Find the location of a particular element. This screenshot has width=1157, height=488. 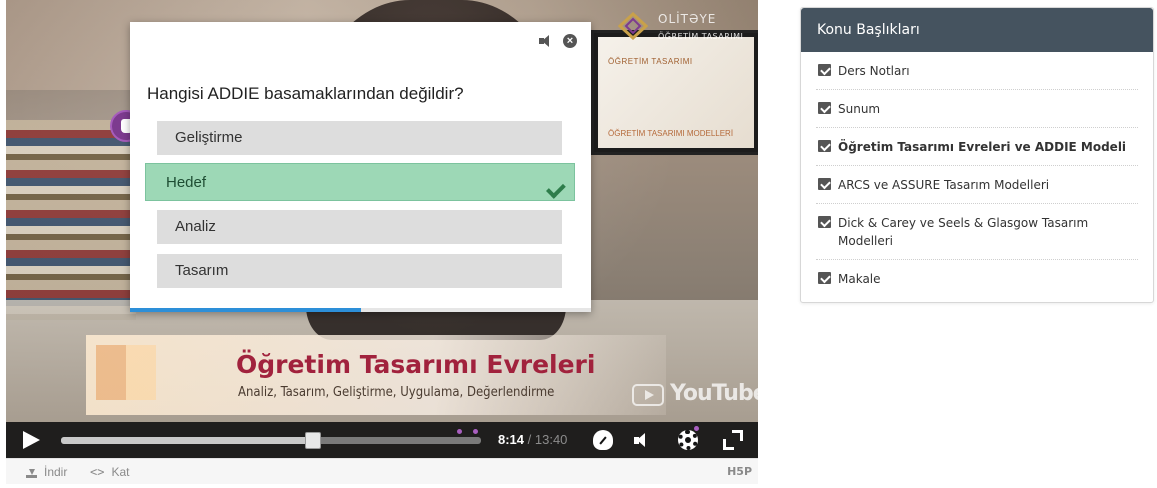

quiz-question: Hangisi ADDIE basamaklarından değildir? is located at coordinates (305, 93).